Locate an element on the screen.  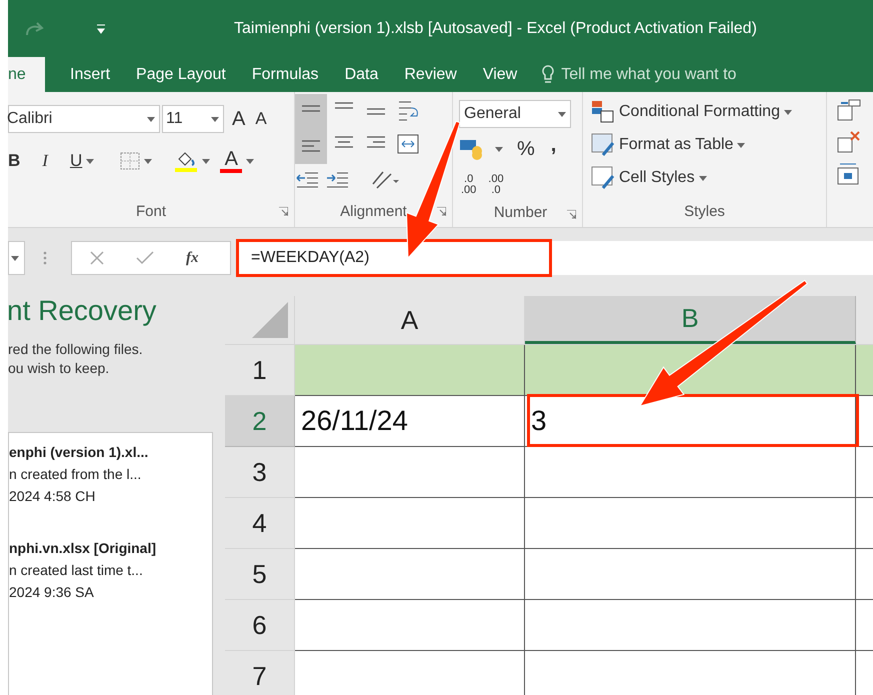
decrease-decimal-button: .00 .0 is located at coordinates (496, 185).